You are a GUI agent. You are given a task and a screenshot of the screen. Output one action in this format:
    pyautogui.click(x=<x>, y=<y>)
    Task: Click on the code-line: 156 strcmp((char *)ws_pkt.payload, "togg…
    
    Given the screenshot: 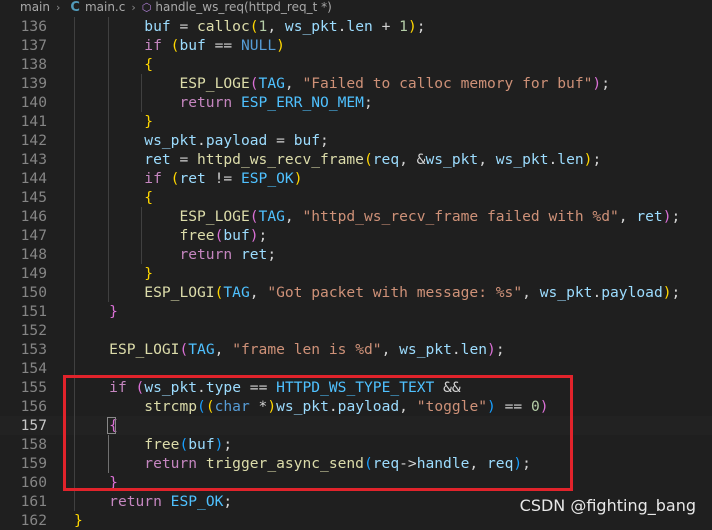 What is the action you would take?
    pyautogui.click(x=356, y=406)
    